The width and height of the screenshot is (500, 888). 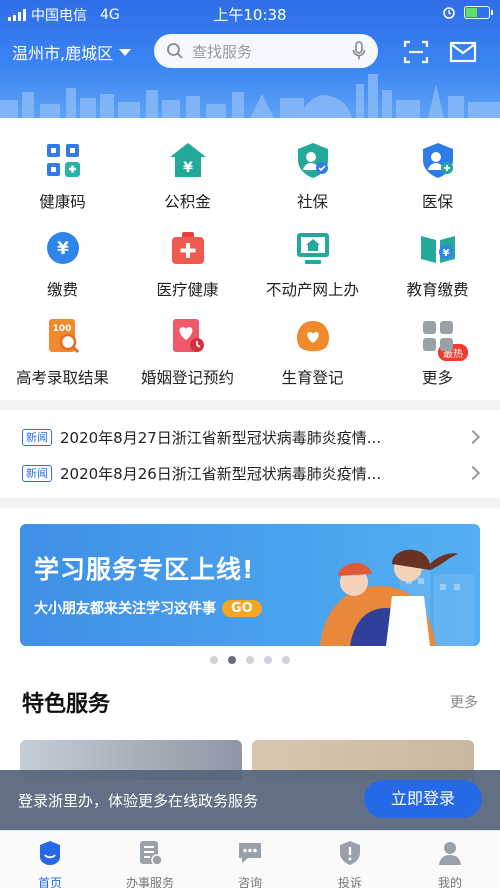 What do you see at coordinates (350, 853) in the screenshot?
I see `shield-alert-icon` at bounding box center [350, 853].